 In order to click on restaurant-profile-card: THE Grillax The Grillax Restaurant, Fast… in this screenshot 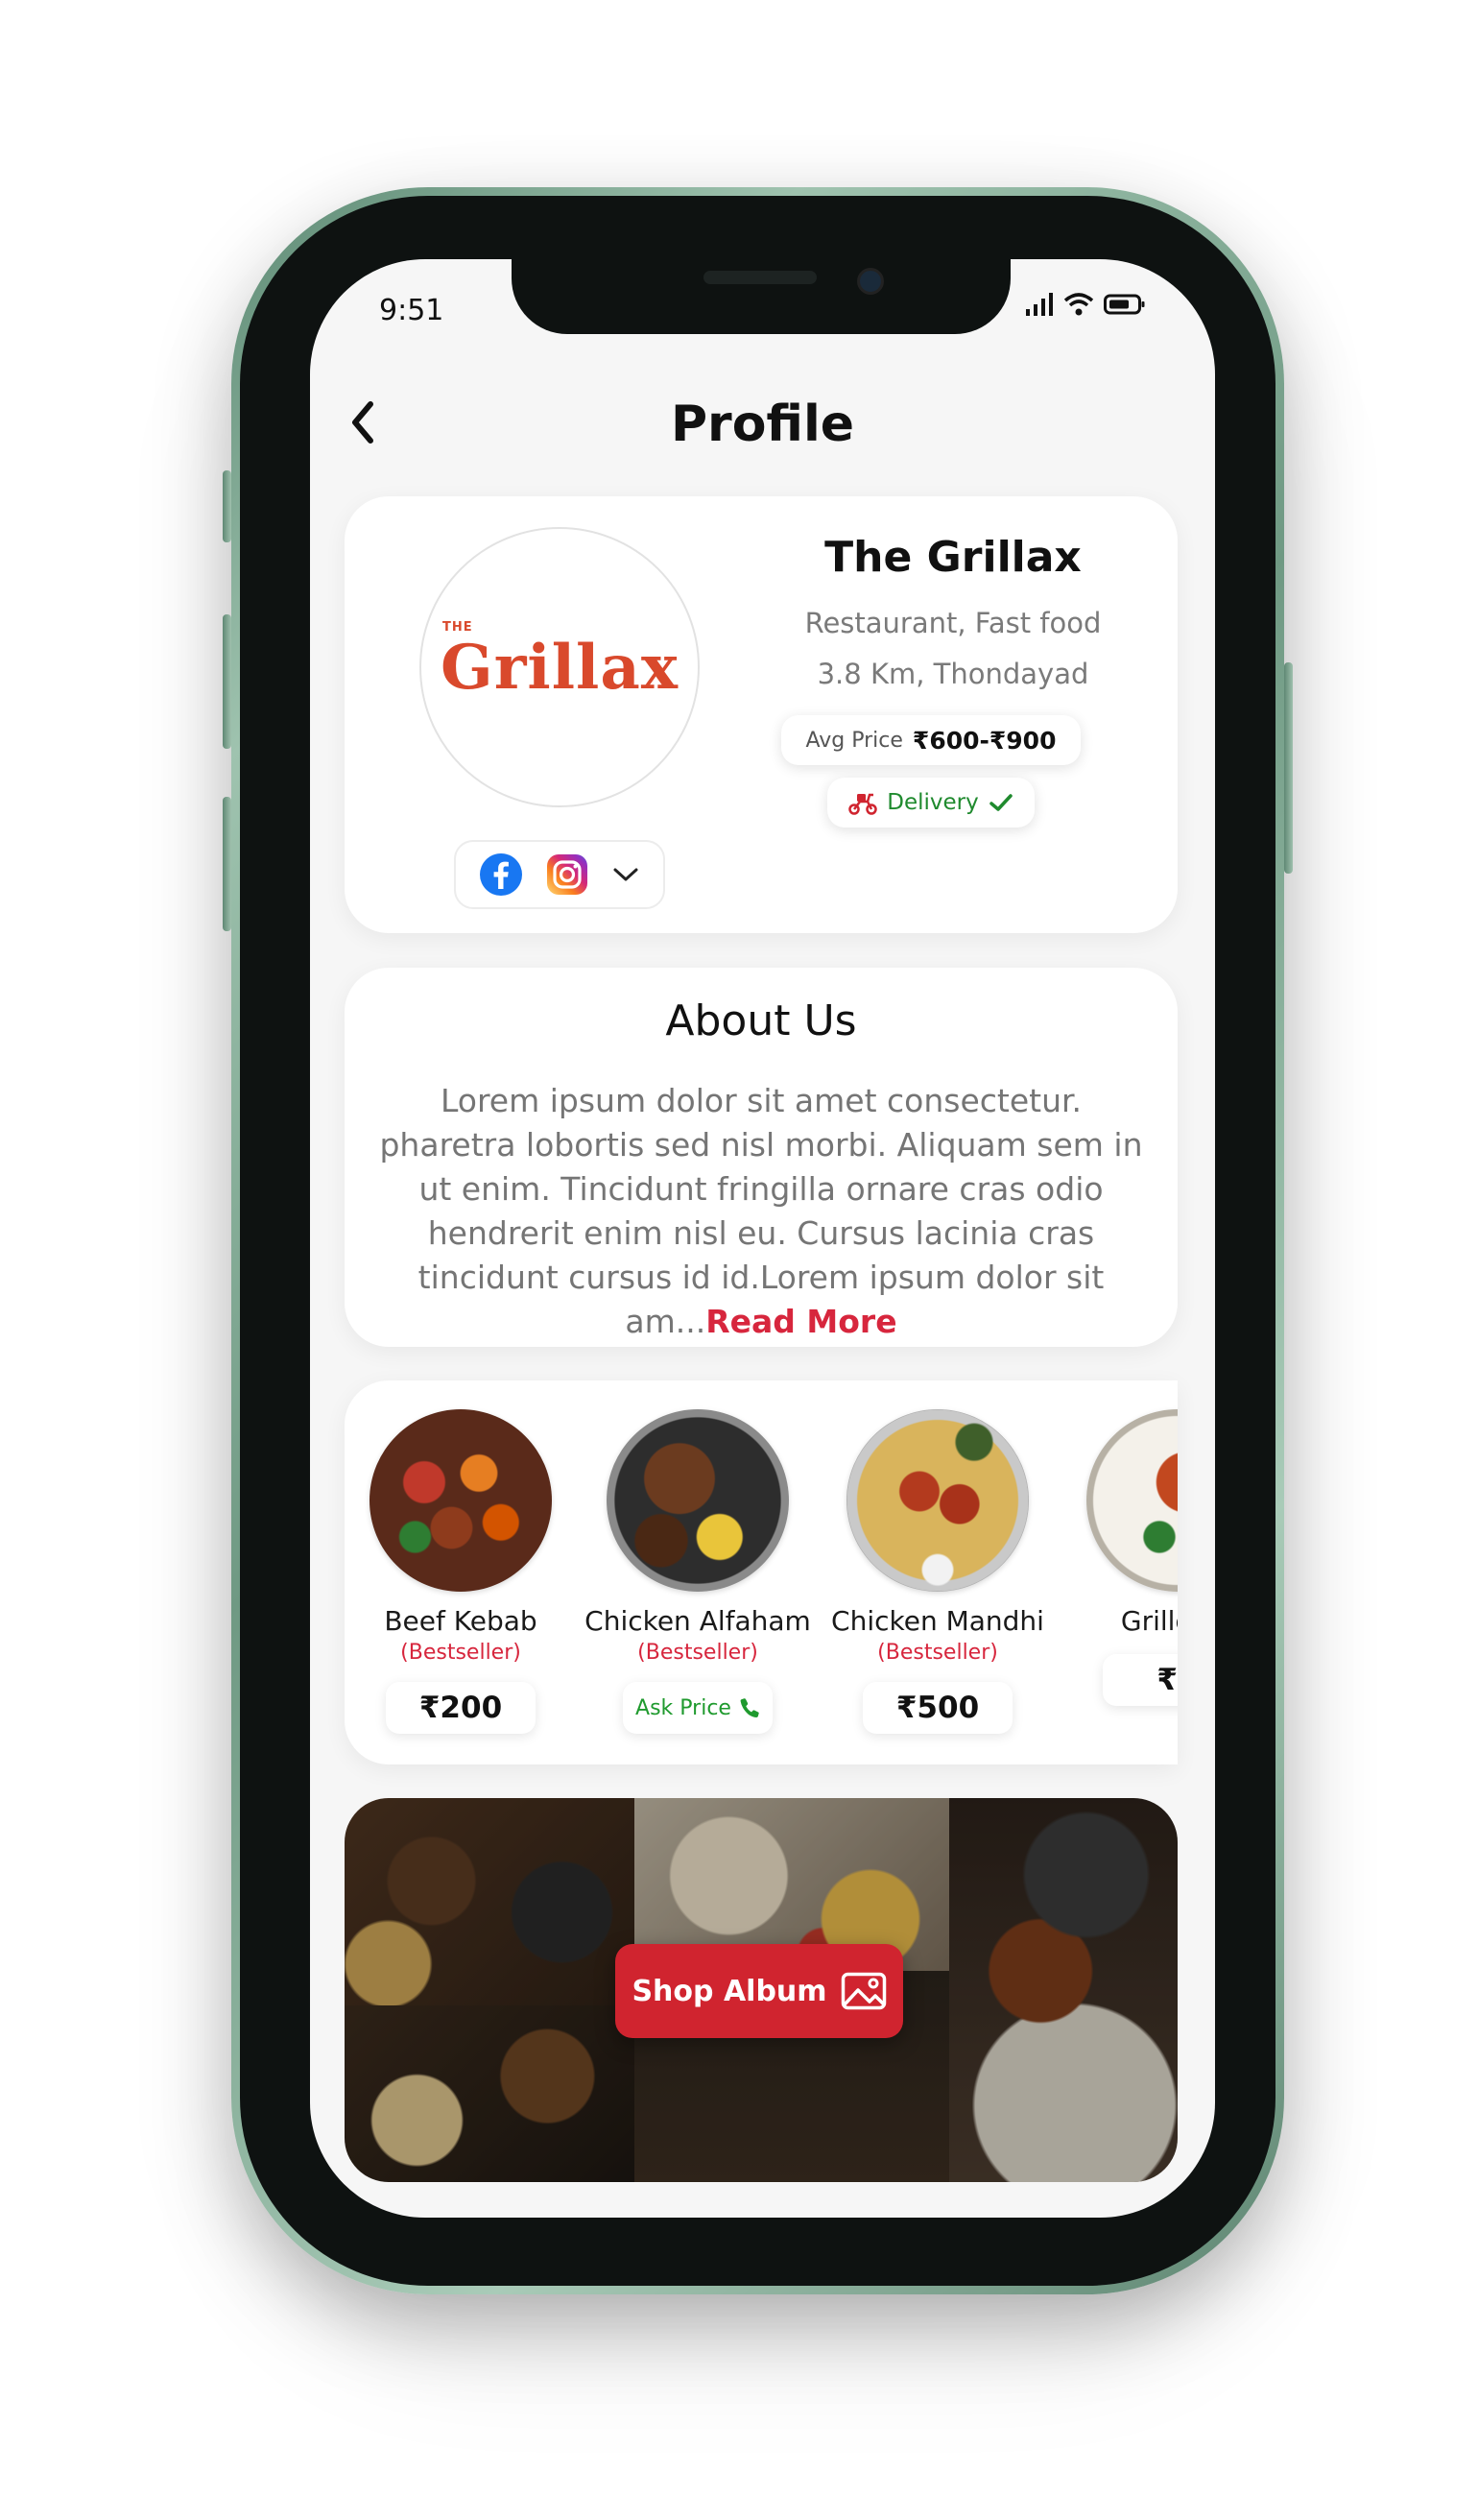, I will do `click(761, 714)`.